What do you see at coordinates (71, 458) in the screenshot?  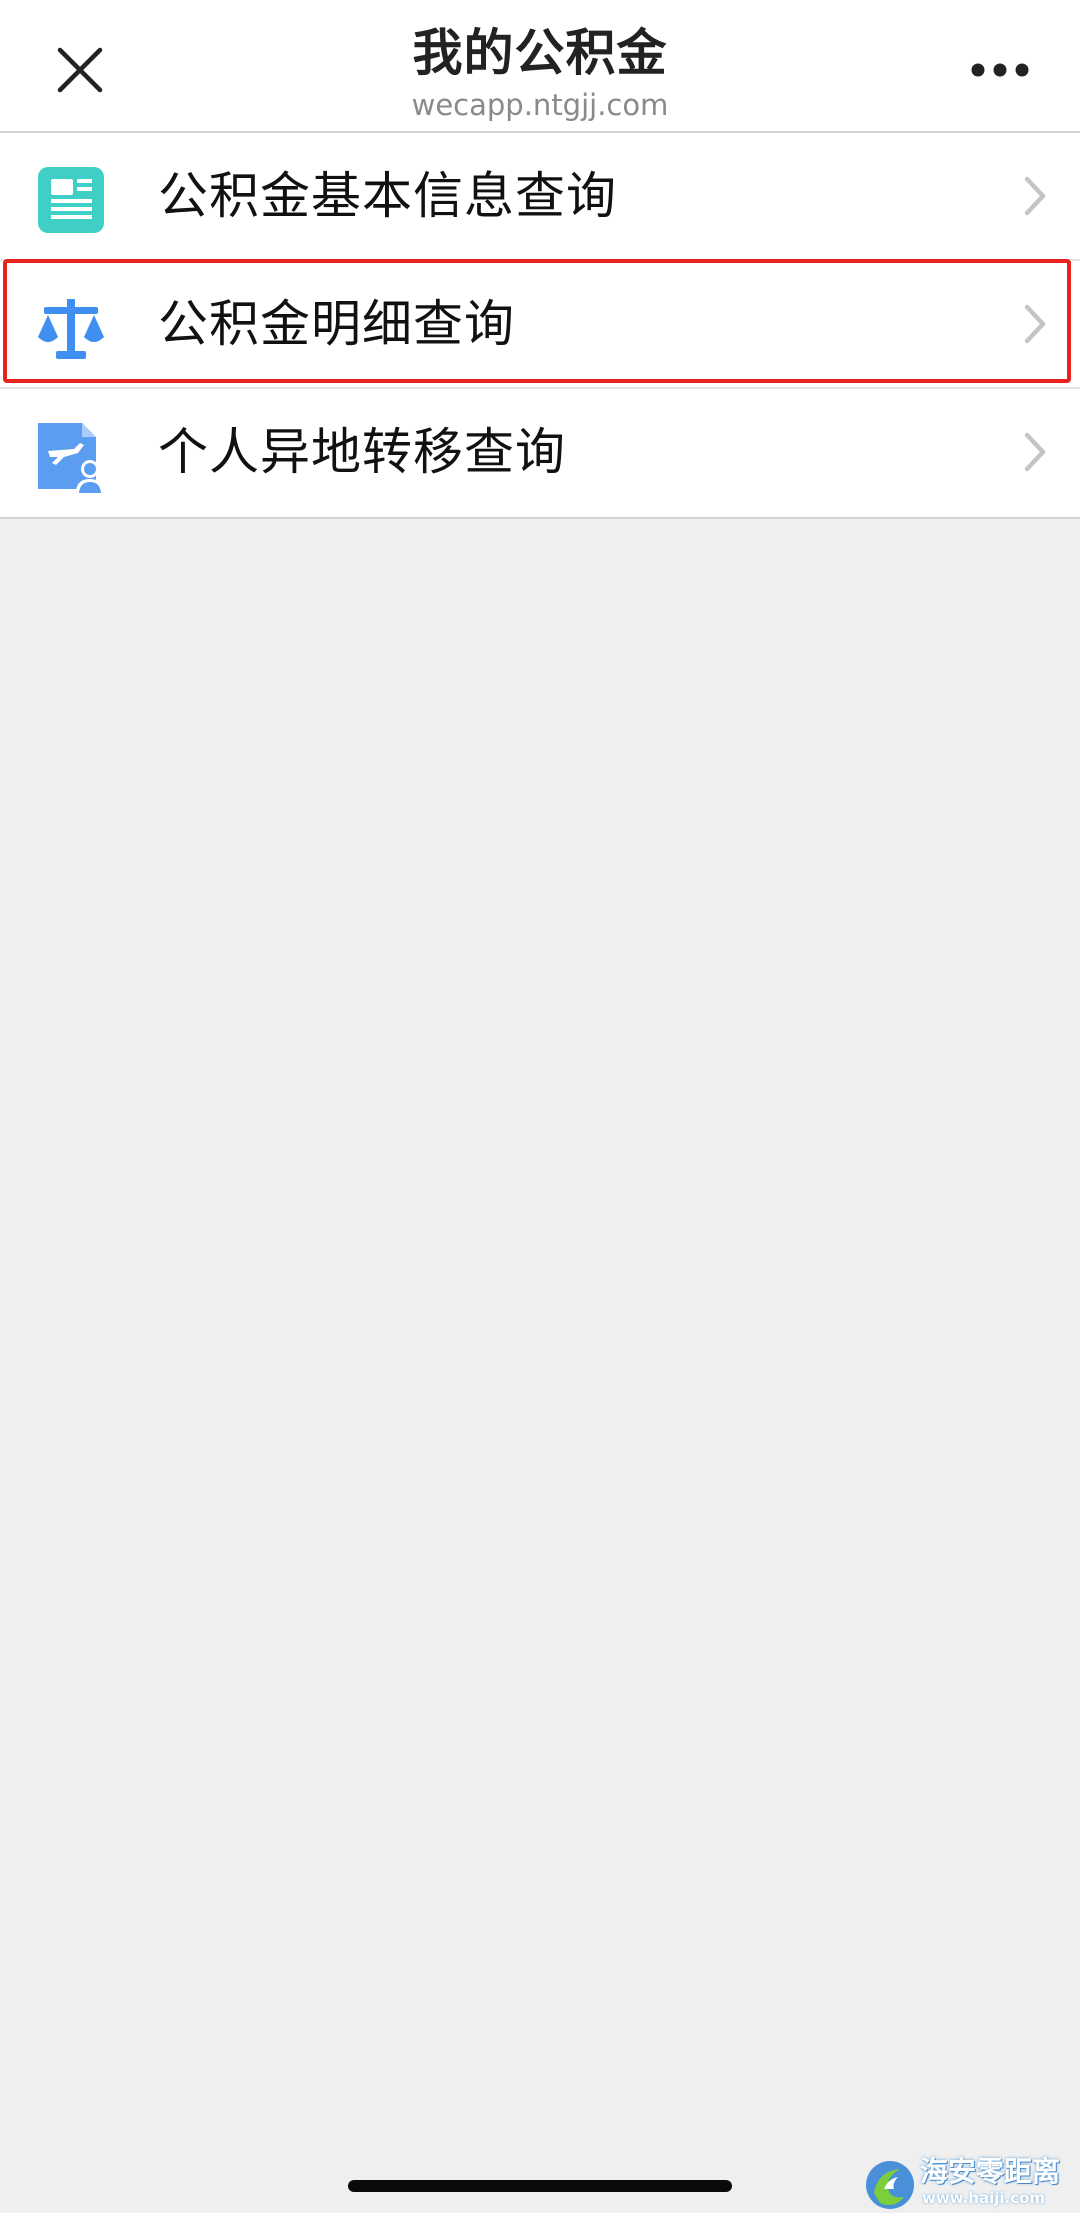 I see `transfer-person-icon` at bounding box center [71, 458].